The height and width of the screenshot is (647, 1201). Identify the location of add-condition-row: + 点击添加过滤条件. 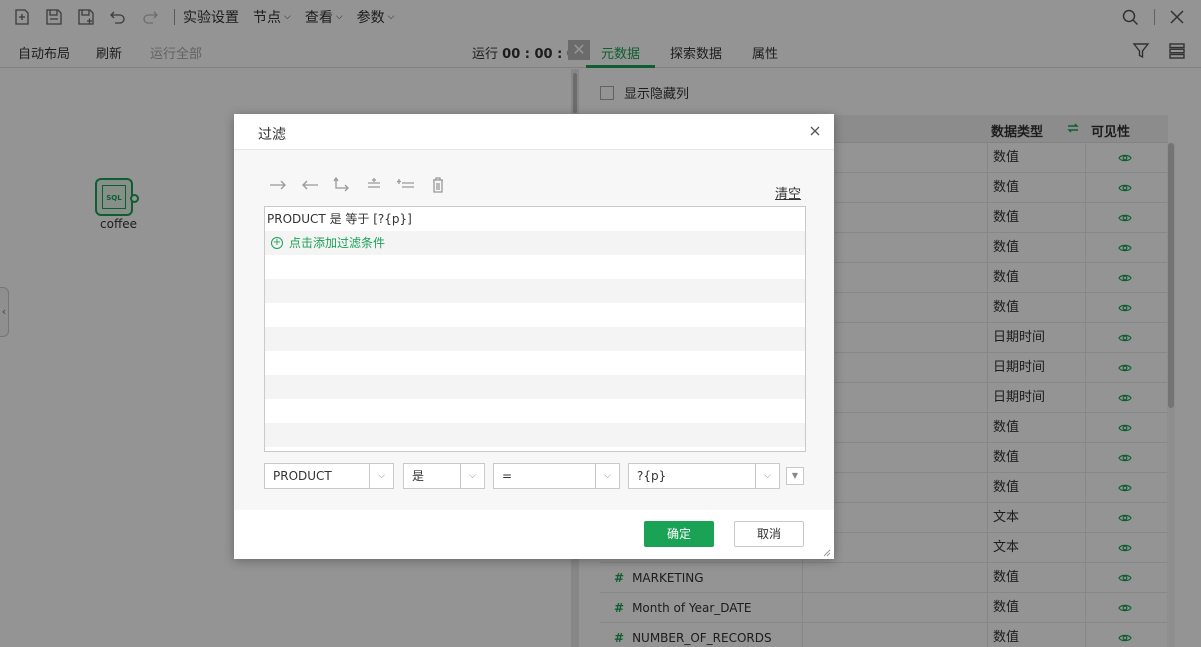
(535, 243).